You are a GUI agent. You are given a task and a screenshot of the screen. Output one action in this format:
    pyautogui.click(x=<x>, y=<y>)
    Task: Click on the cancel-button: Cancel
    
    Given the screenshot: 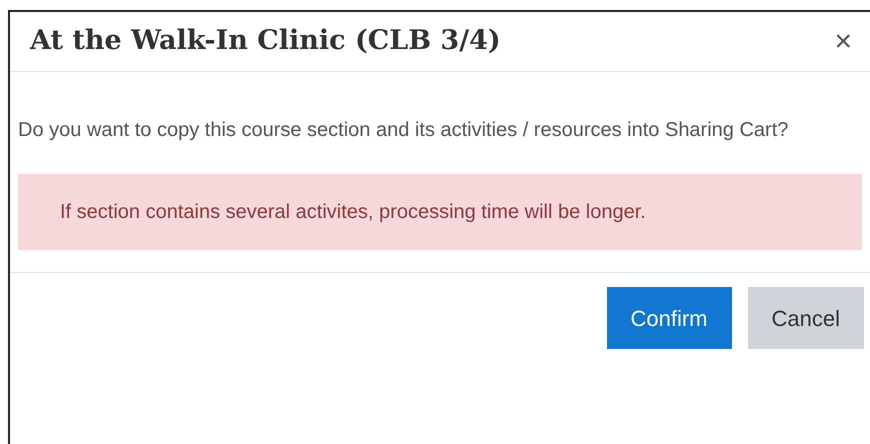 What is the action you would take?
    pyautogui.click(x=806, y=318)
    